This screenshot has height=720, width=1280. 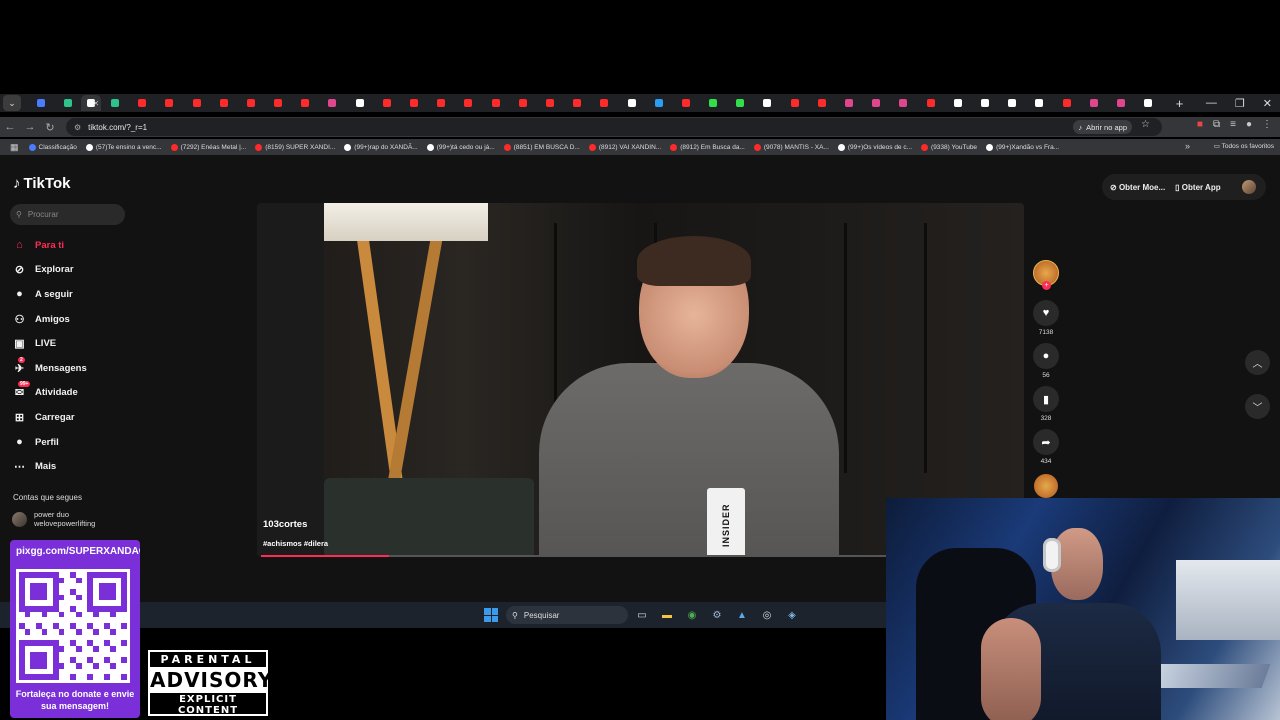 I want to click on video-author: 103cortes, so click(x=285, y=524).